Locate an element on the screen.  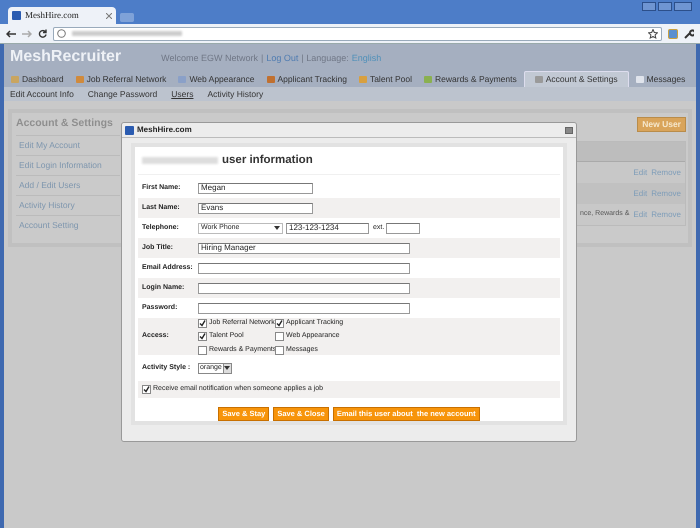
maximize-icon is located at coordinates (665, 6).